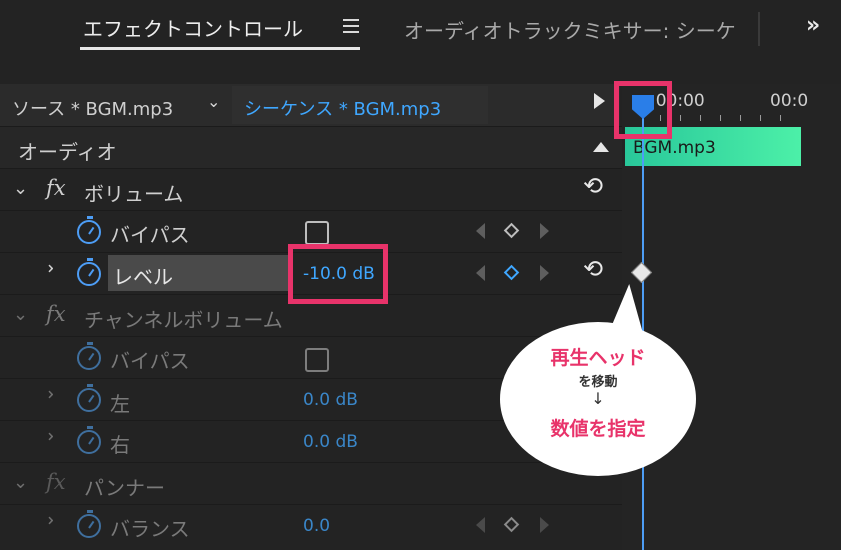 Image resolution: width=841 pixels, height=550 pixels. What do you see at coordinates (67, 152) in the screenshot?
I see `audio-section-label: オーディオ` at bounding box center [67, 152].